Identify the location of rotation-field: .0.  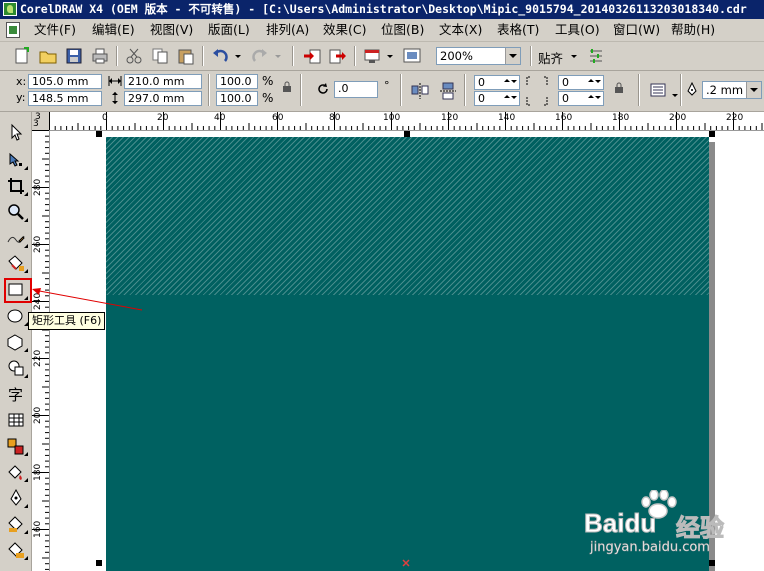
(356, 89).